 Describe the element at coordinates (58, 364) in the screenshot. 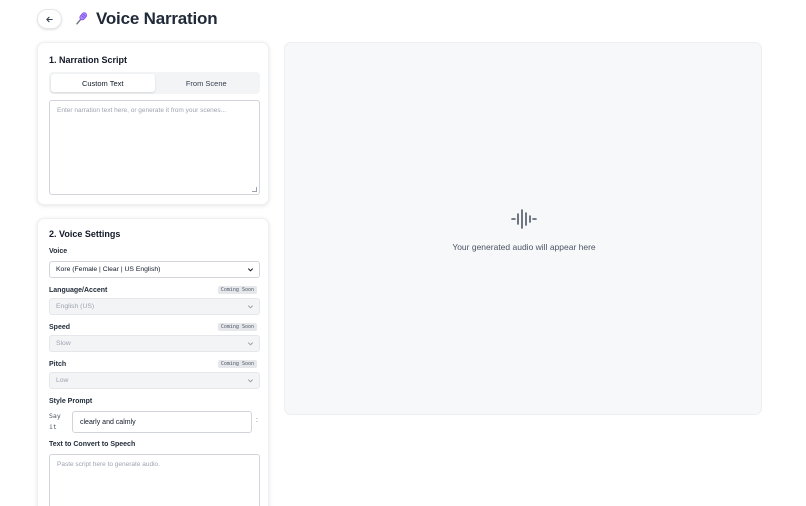

I see `pitch-label: Pitch` at that location.